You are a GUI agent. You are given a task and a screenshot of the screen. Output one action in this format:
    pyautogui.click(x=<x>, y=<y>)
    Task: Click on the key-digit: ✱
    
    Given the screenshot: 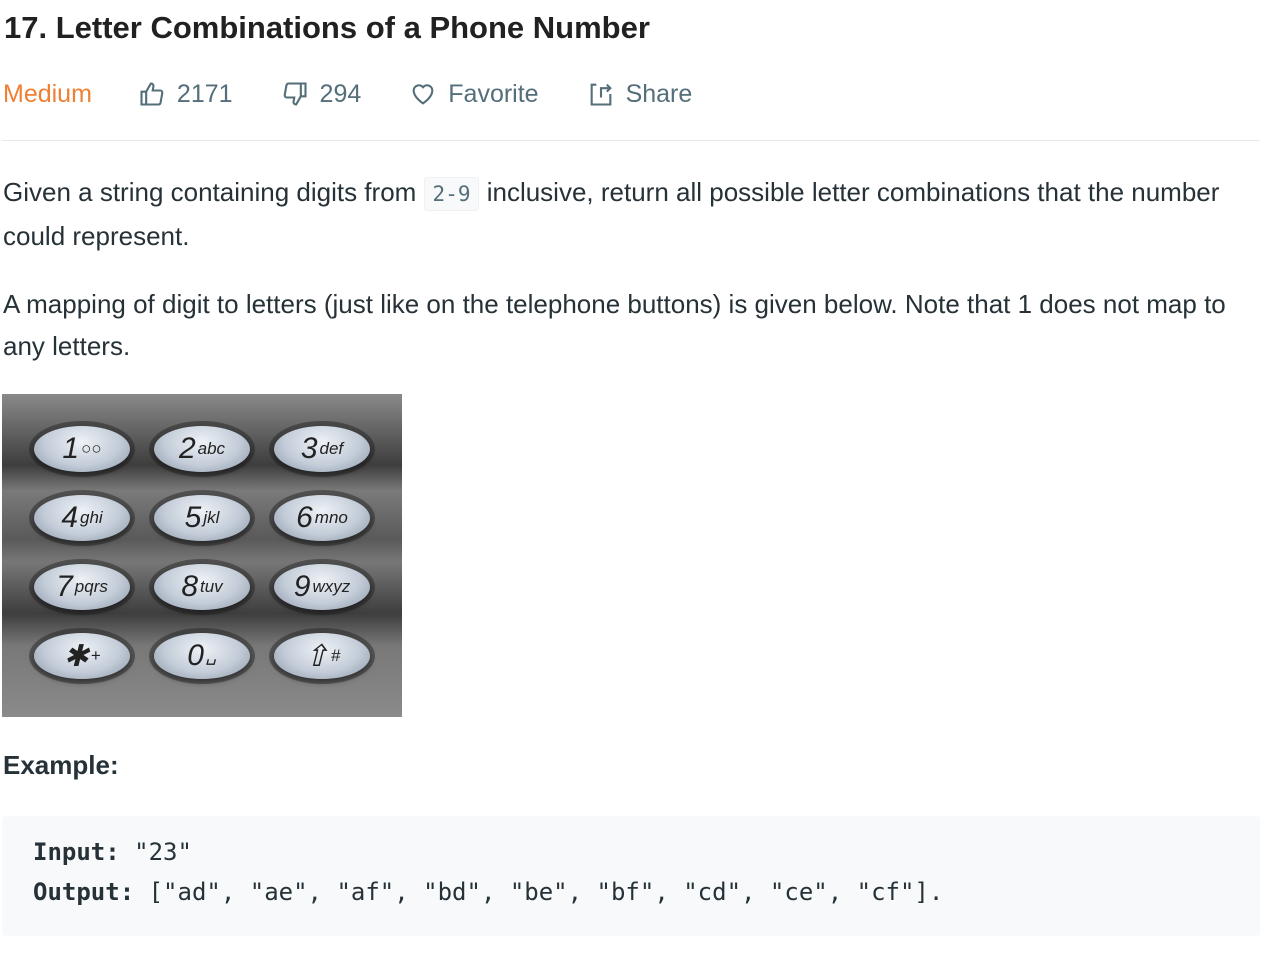 What is the action you would take?
    pyautogui.click(x=76, y=656)
    